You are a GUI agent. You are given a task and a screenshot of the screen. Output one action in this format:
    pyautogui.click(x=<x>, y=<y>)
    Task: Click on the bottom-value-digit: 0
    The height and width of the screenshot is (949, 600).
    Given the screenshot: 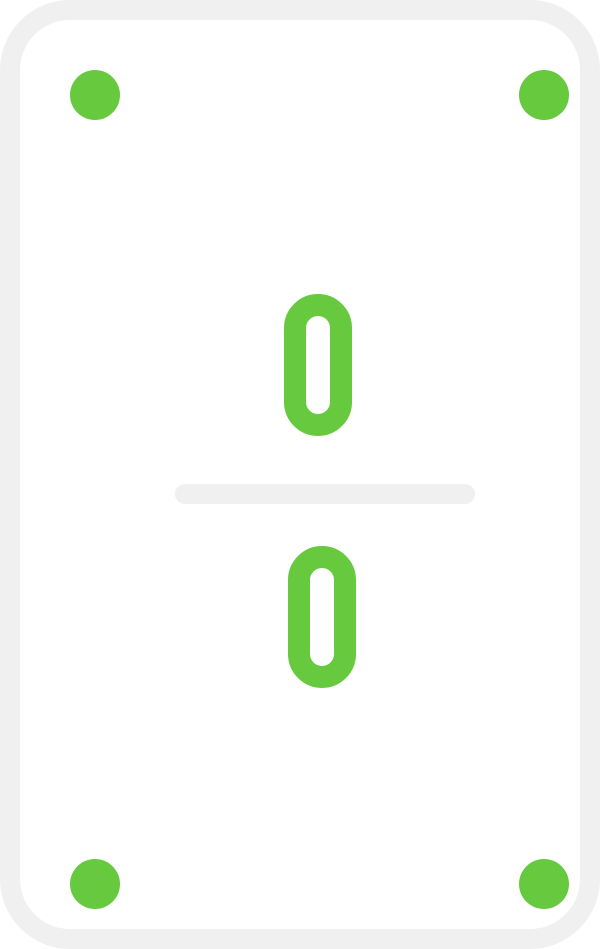 What is the action you would take?
    pyautogui.click(x=322, y=617)
    